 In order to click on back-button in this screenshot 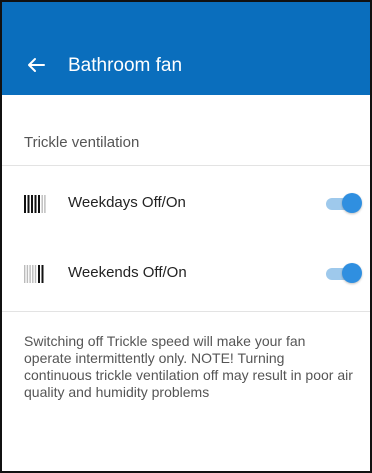, I will do `click(36, 65)`.